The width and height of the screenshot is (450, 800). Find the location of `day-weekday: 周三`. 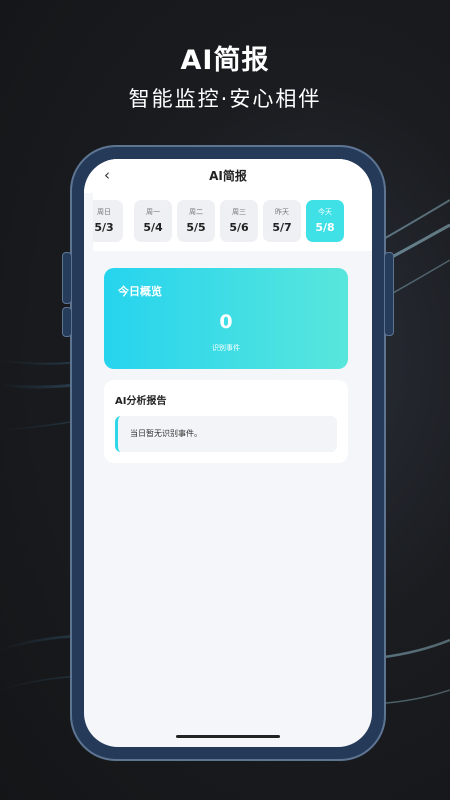

day-weekday: 周三 is located at coordinates (239, 212).